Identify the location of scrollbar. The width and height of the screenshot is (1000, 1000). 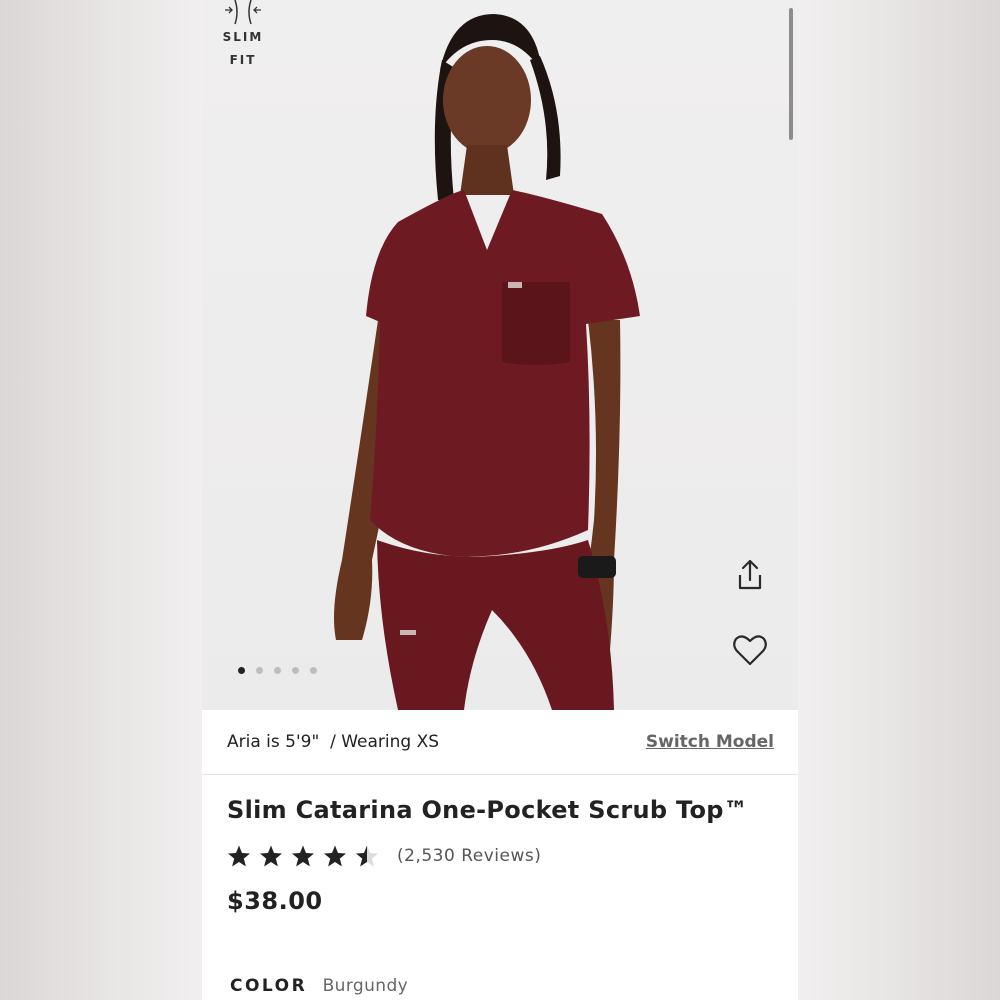
(791, 74).